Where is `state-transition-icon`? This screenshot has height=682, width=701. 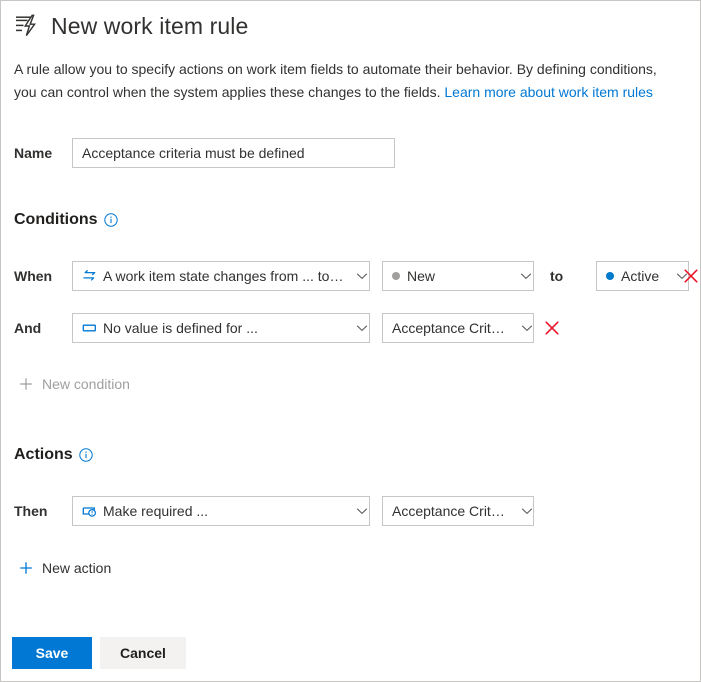
state-transition-icon is located at coordinates (89, 276).